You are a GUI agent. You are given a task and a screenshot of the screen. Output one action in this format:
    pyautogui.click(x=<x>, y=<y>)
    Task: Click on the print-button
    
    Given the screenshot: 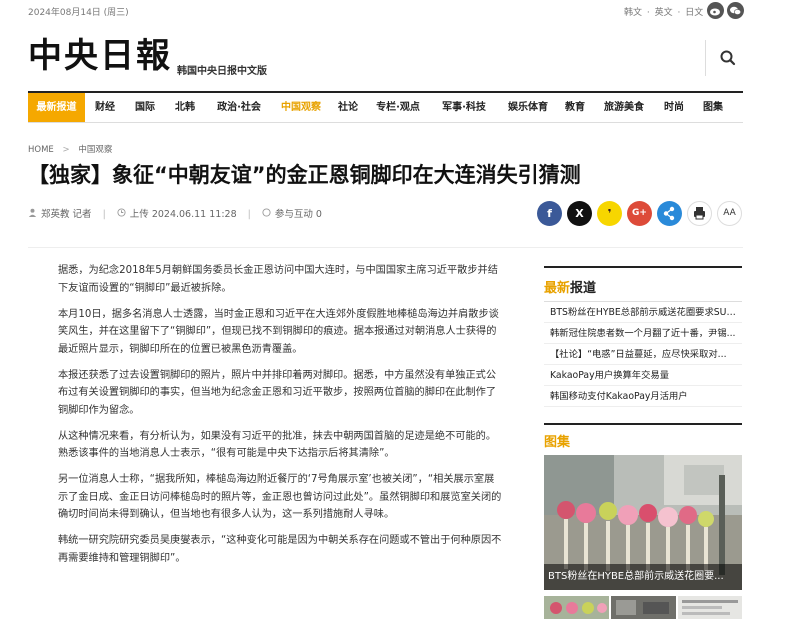 What is the action you would take?
    pyautogui.click(x=699, y=213)
    